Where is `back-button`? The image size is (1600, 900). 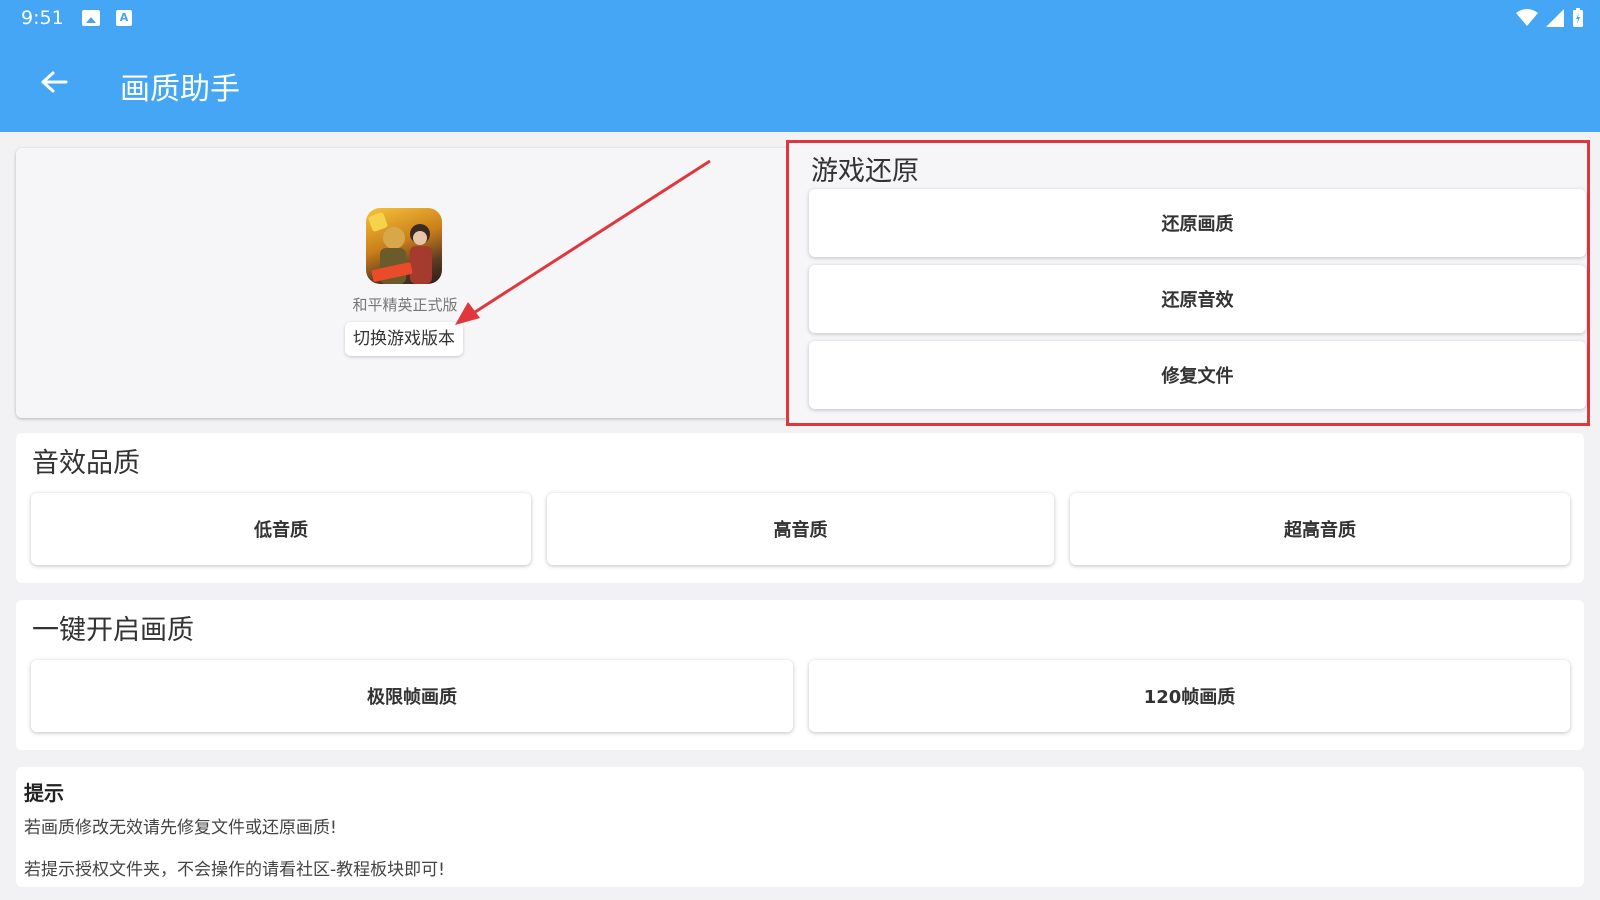
back-button is located at coordinates (54, 82).